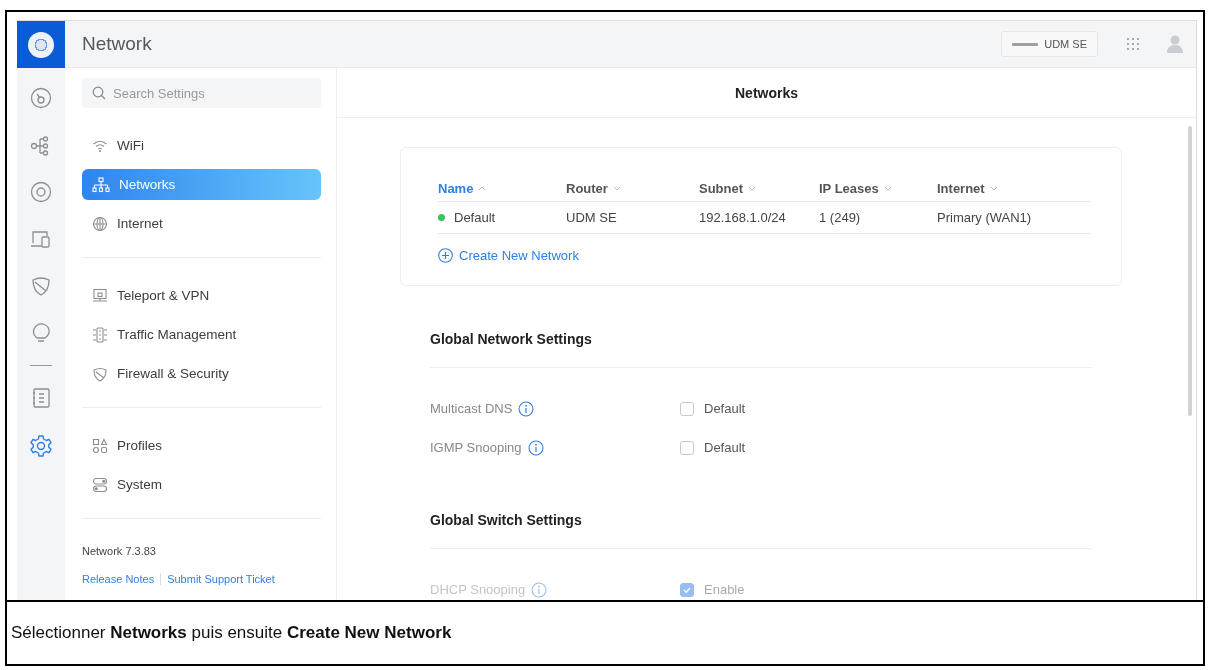  What do you see at coordinates (471, 408) in the screenshot?
I see `setting-label: Multicast DNS` at bounding box center [471, 408].